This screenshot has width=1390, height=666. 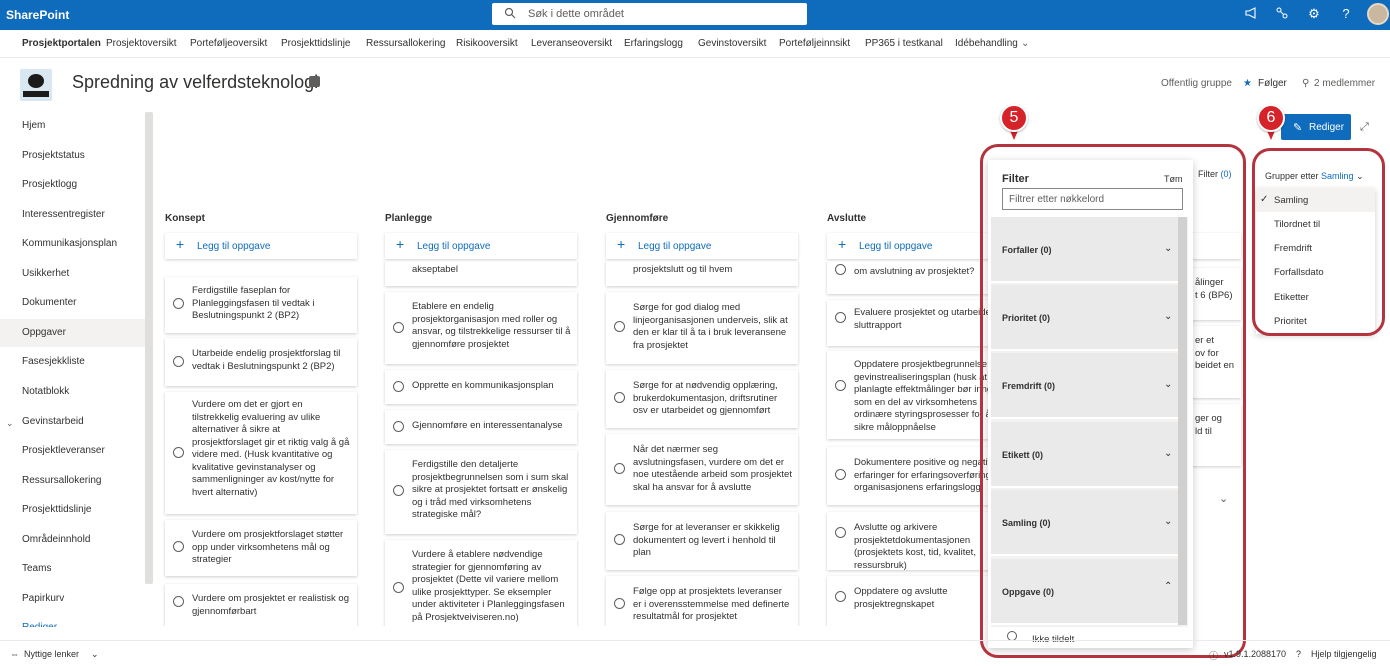 What do you see at coordinates (141, 43) in the screenshot?
I see `hubnav-item: Prosjektoversikt` at bounding box center [141, 43].